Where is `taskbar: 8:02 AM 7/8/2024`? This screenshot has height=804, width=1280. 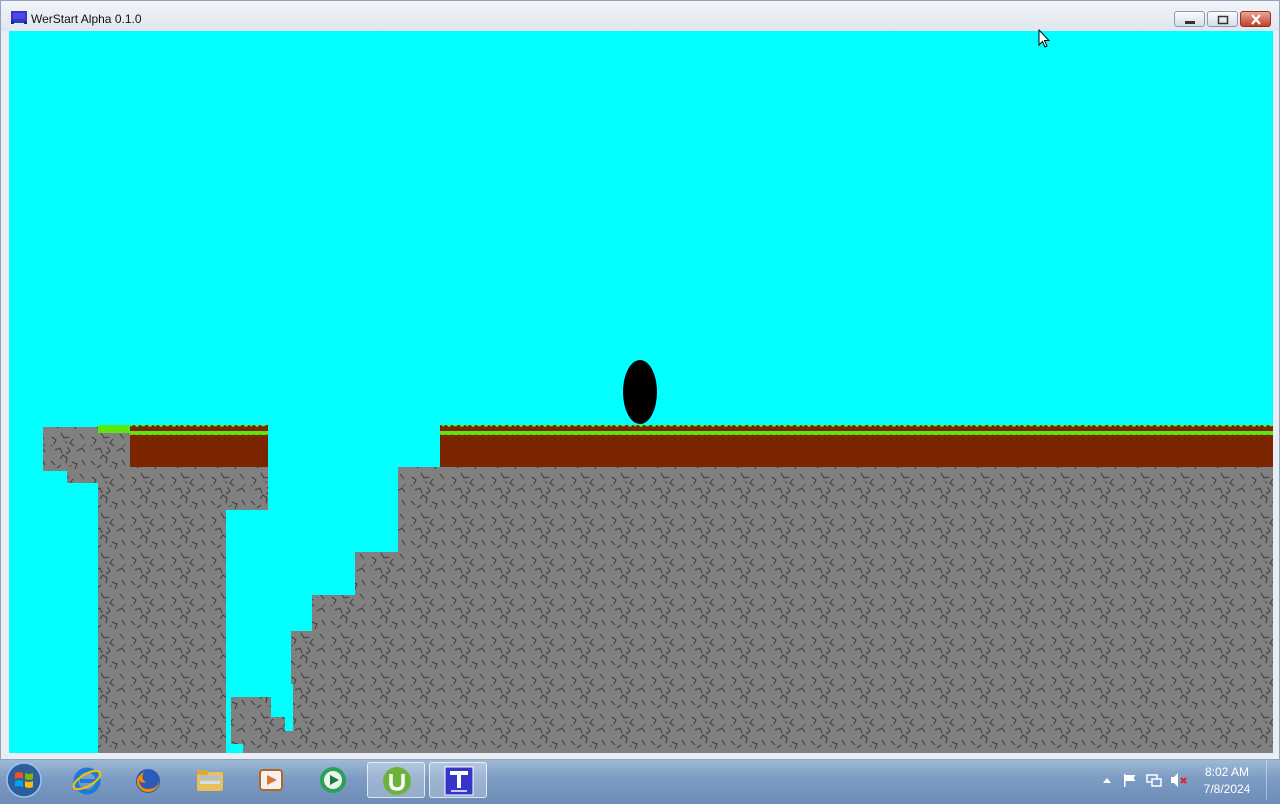
taskbar: 8:02 AM 7/8/2024 is located at coordinates (640, 780).